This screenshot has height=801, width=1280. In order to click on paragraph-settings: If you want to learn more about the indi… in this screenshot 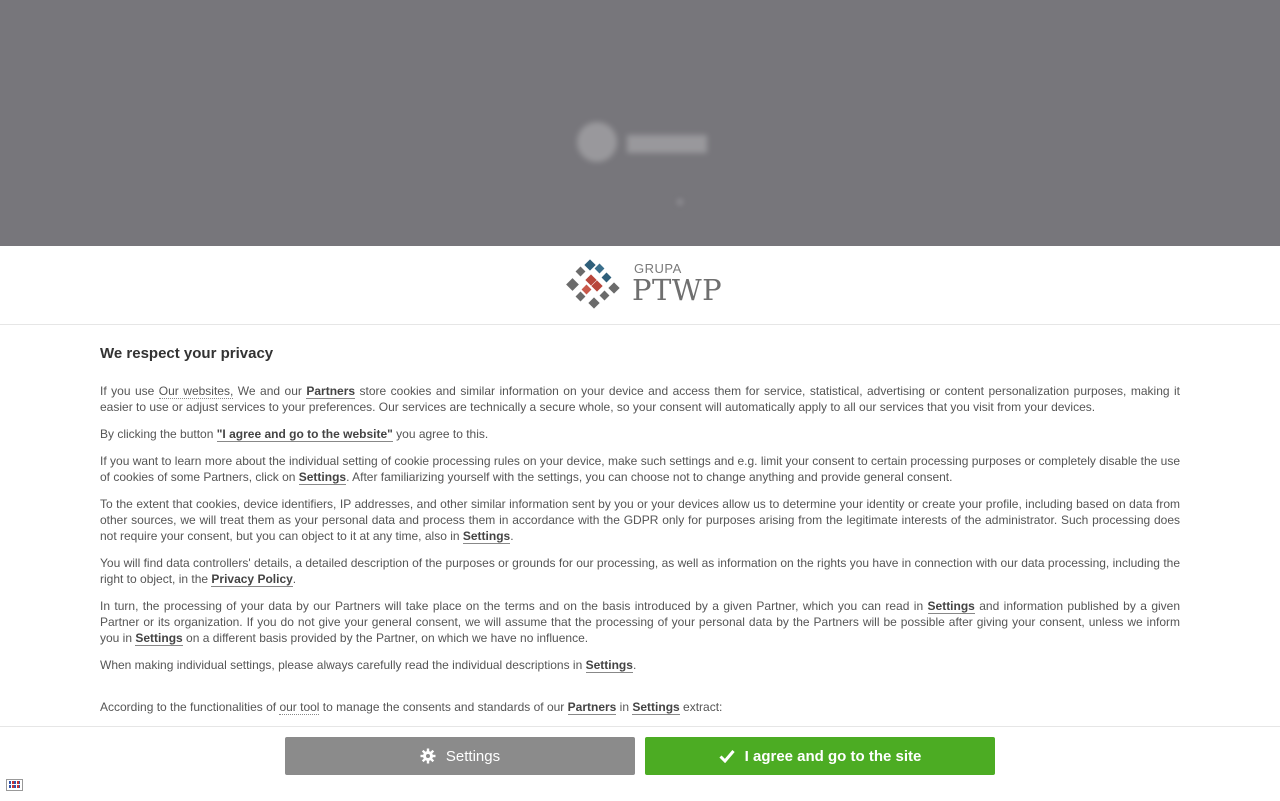, I will do `click(640, 469)`.